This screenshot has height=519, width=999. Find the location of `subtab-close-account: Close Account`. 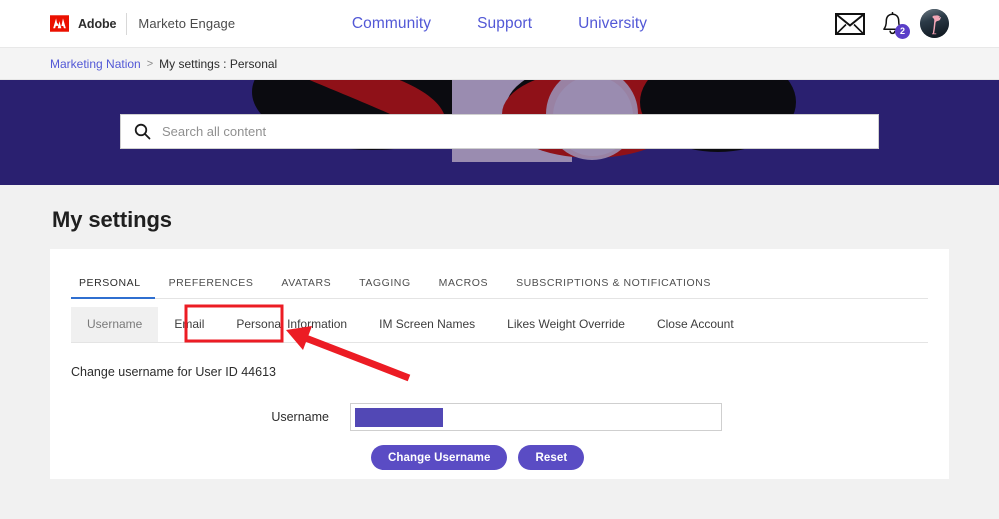

subtab-close-account: Close Account is located at coordinates (695, 324).